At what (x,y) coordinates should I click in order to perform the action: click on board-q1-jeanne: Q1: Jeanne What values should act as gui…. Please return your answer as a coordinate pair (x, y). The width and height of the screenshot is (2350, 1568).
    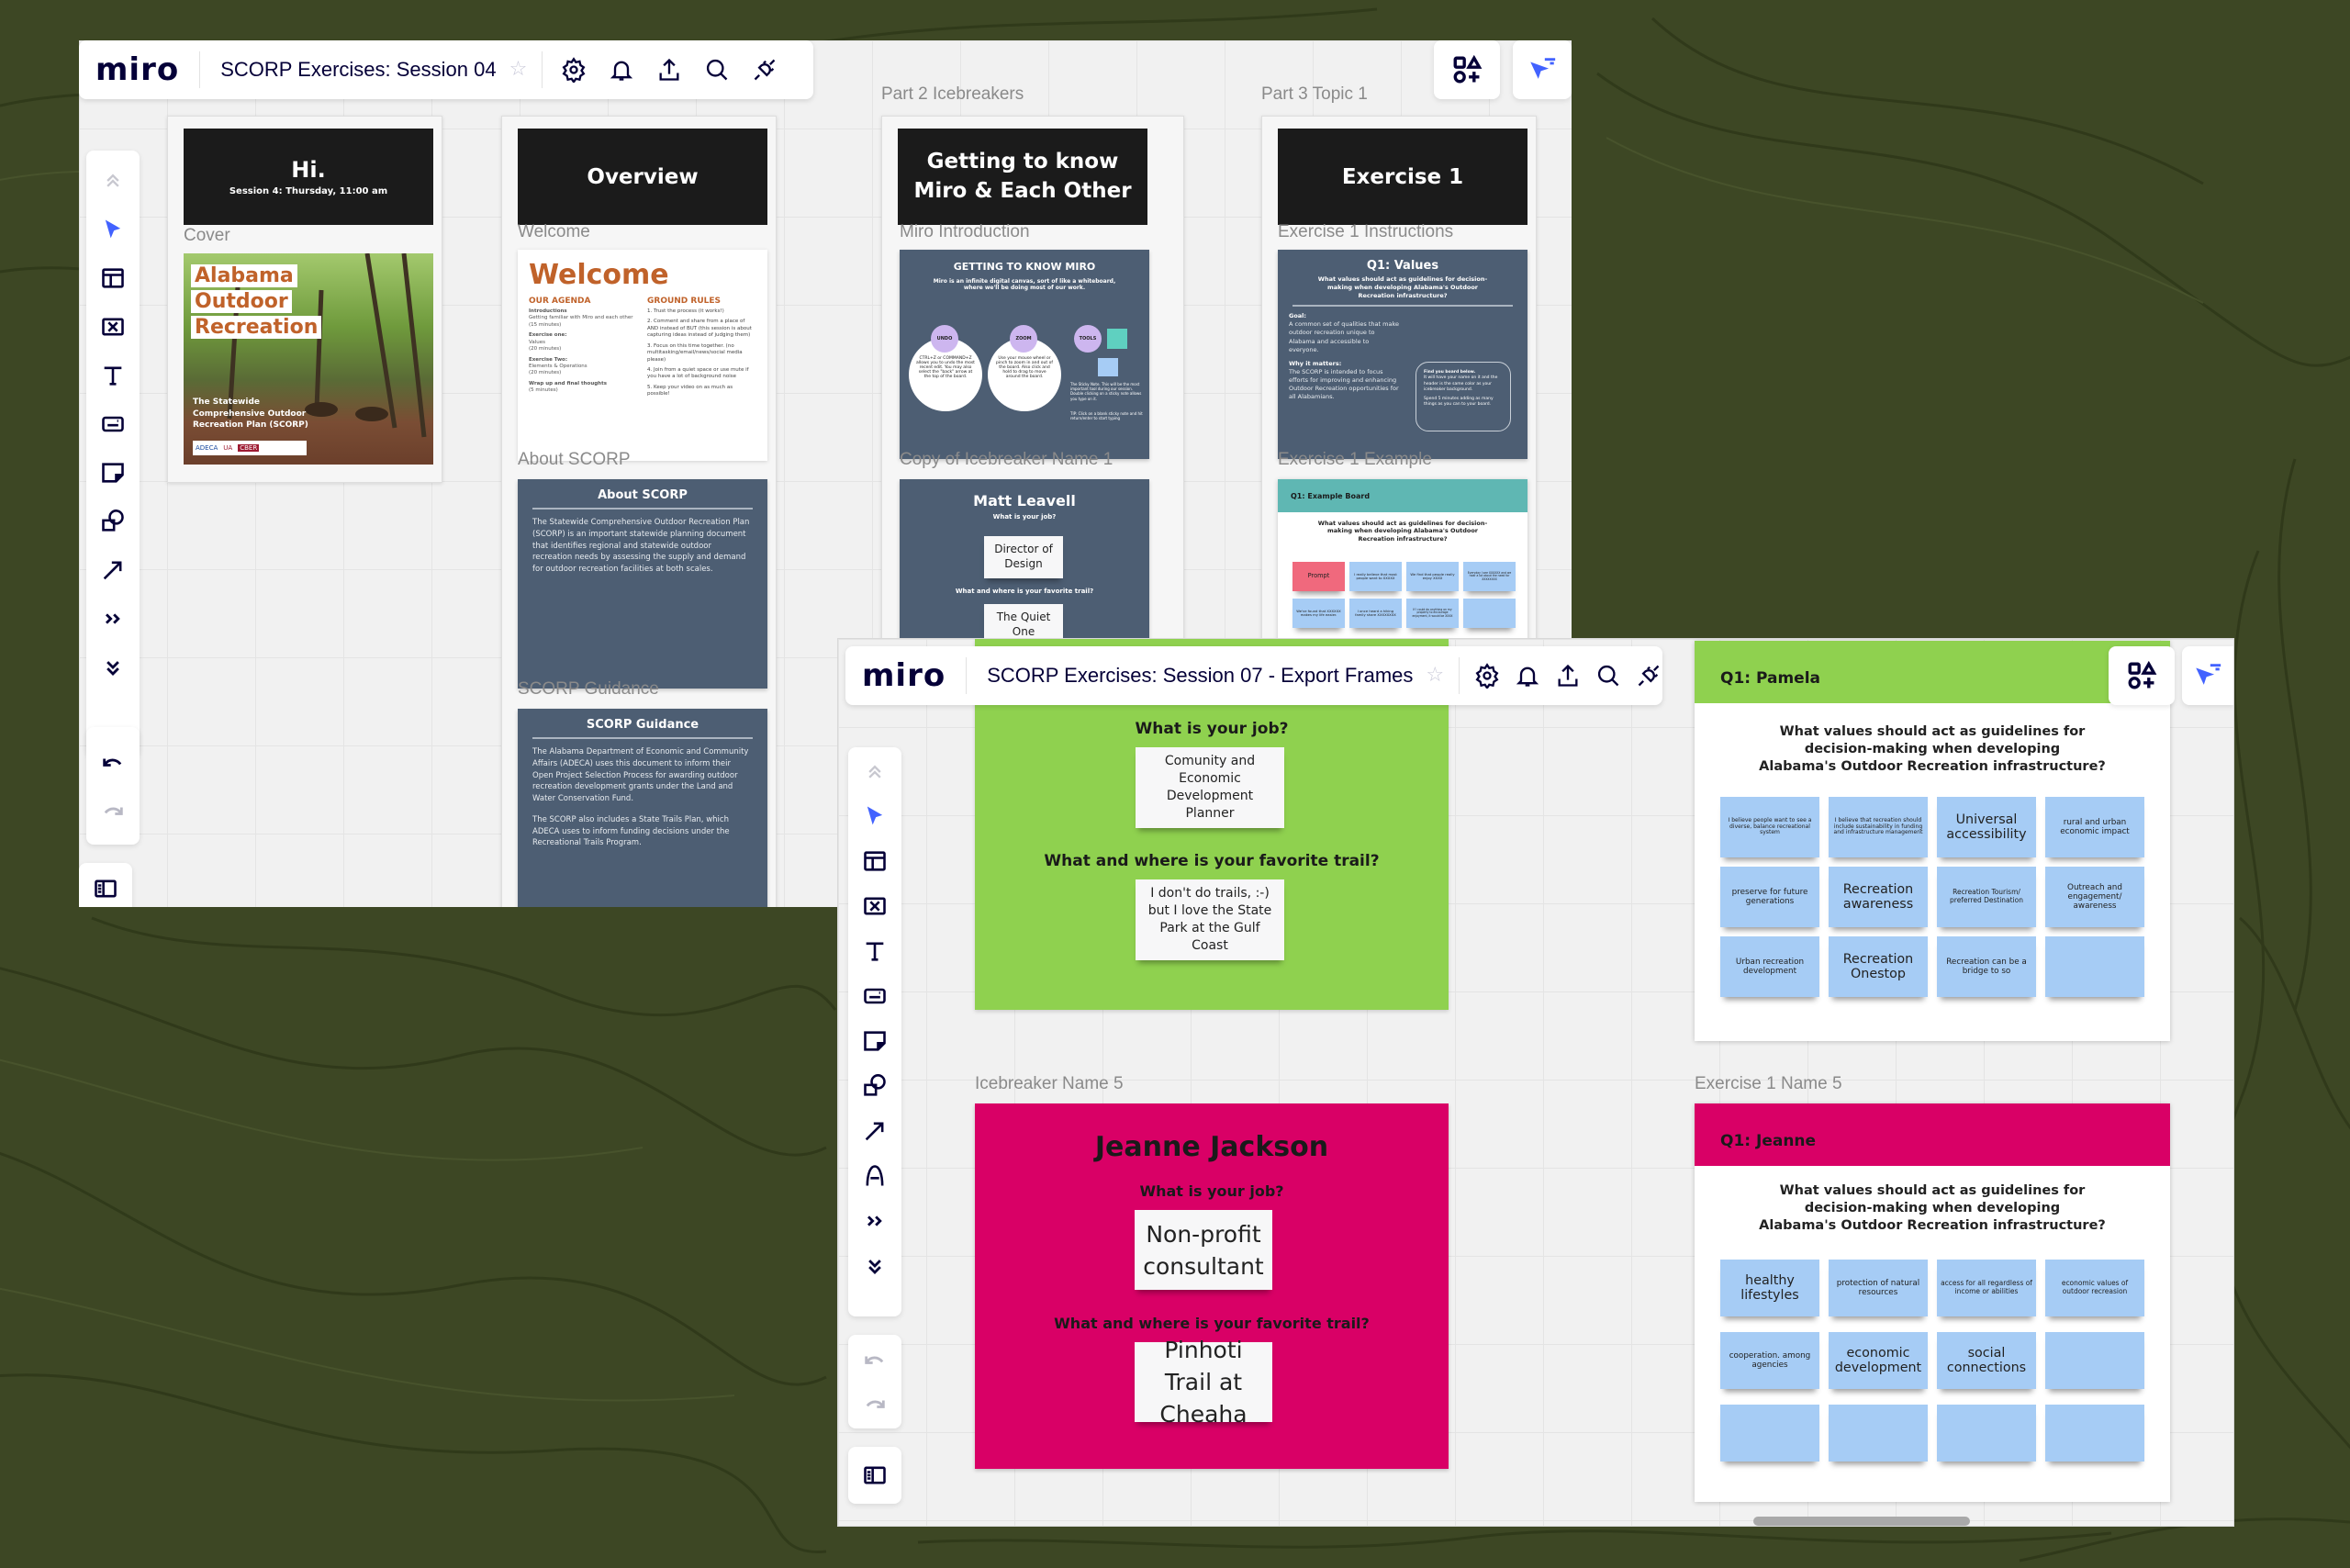
    Looking at the image, I should click on (1932, 1302).